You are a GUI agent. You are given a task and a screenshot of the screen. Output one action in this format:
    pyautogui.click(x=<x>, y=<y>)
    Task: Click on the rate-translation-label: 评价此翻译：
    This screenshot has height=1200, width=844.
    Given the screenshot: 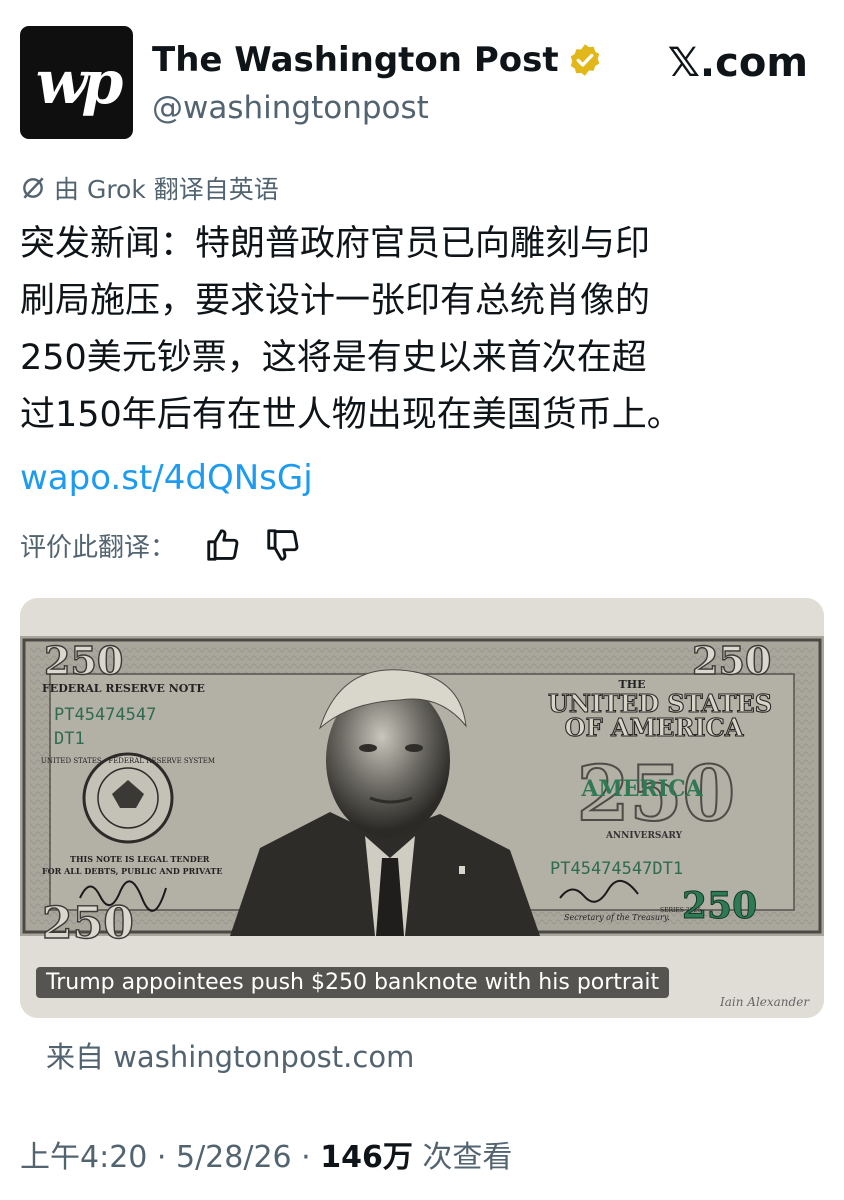 What is the action you would take?
    pyautogui.click(x=98, y=547)
    